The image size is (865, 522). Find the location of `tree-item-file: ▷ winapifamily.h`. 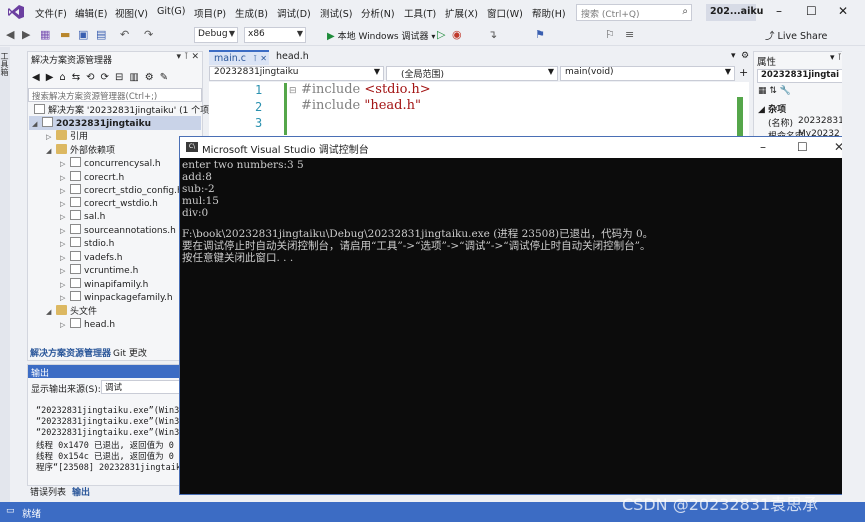

tree-item-file: ▷ winapifamily.h is located at coordinates (104, 284).